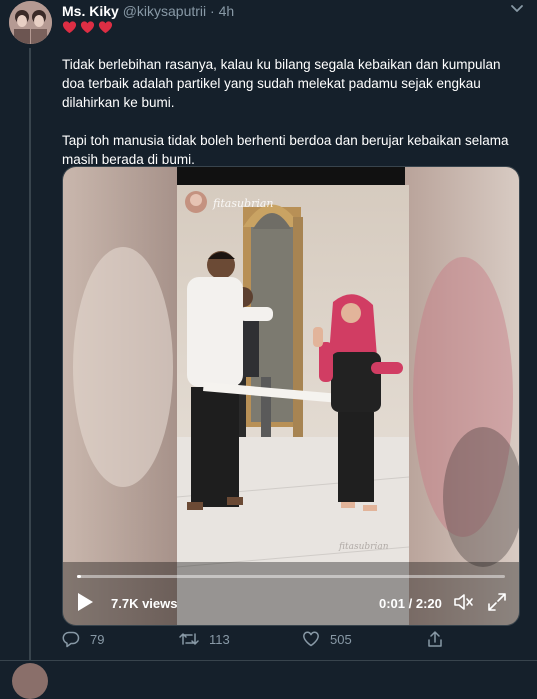 The width and height of the screenshot is (537, 699). Describe the element at coordinates (219, 639) in the screenshot. I see `retweet-count: 113` at that location.